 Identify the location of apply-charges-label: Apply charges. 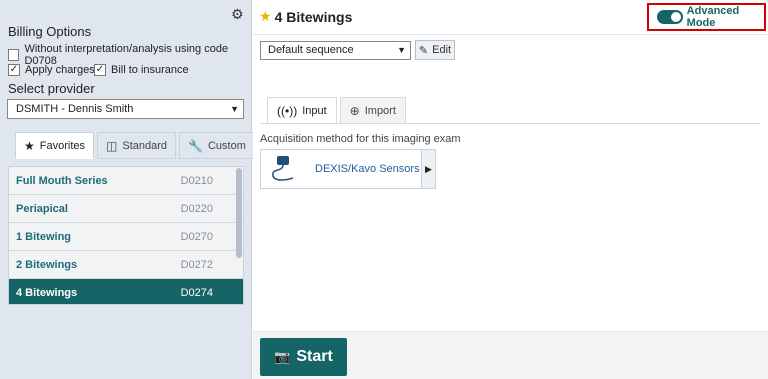
(60, 70).